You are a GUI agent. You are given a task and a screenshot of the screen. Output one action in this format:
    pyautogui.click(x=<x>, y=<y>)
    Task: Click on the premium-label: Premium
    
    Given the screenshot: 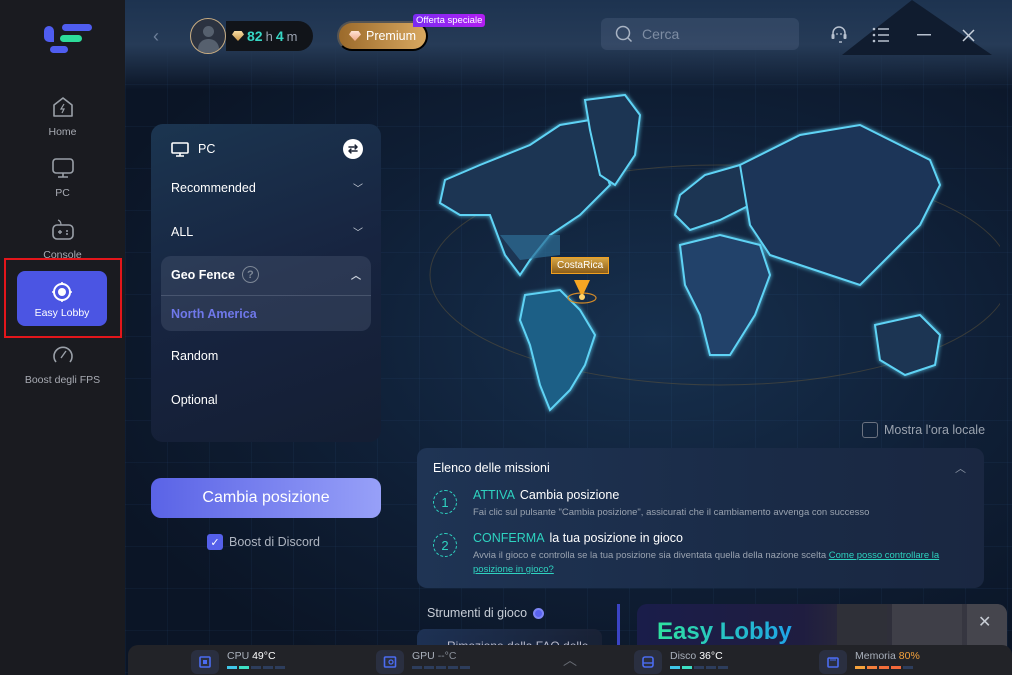 What is the action you would take?
    pyautogui.click(x=390, y=36)
    